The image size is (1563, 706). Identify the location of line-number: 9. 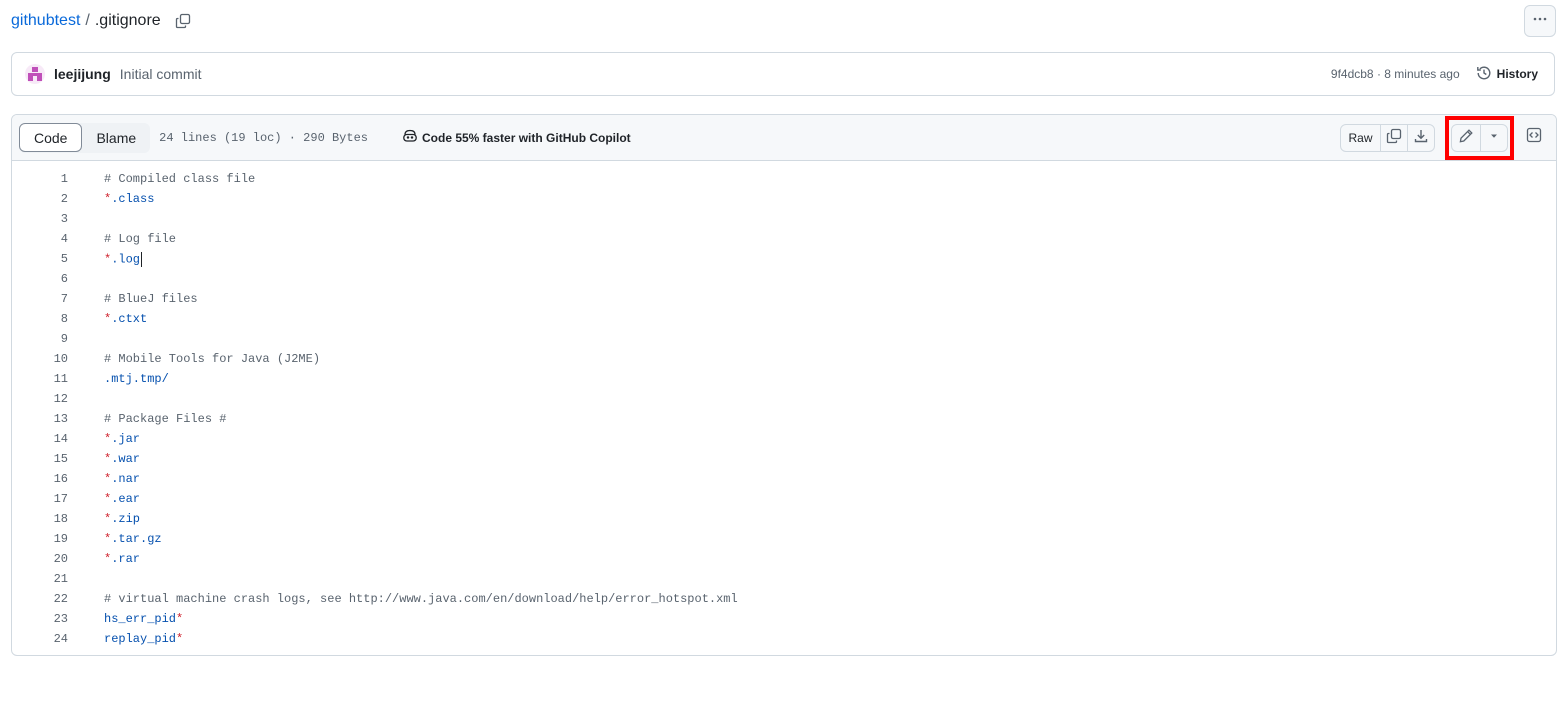
(40, 339).